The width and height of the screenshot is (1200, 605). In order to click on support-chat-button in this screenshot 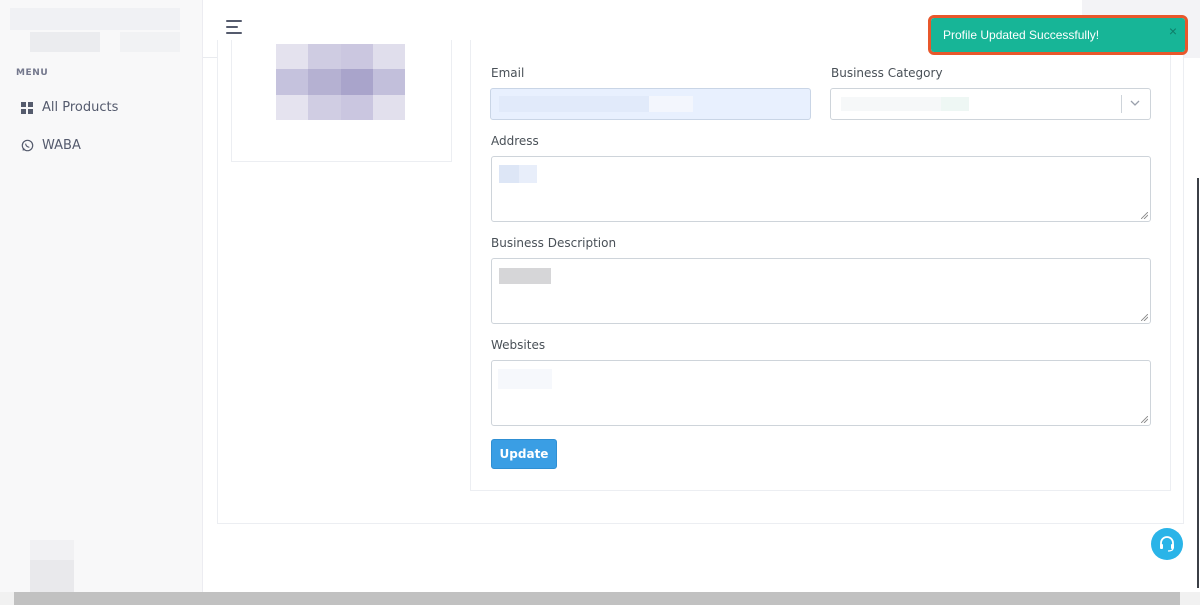, I will do `click(1167, 544)`.